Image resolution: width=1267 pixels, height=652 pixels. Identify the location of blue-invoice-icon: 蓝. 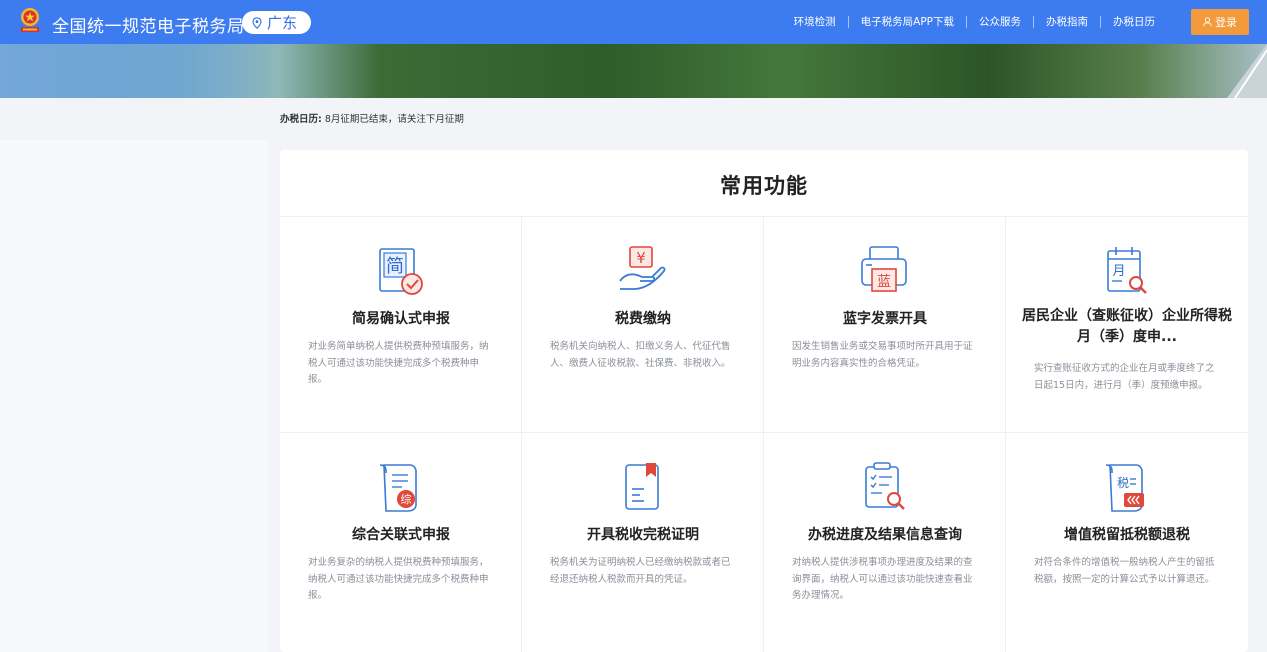
(884, 269).